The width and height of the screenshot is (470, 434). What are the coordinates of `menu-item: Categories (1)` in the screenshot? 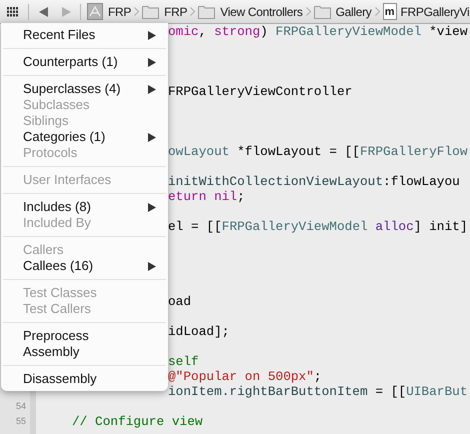 It's located at (84, 137).